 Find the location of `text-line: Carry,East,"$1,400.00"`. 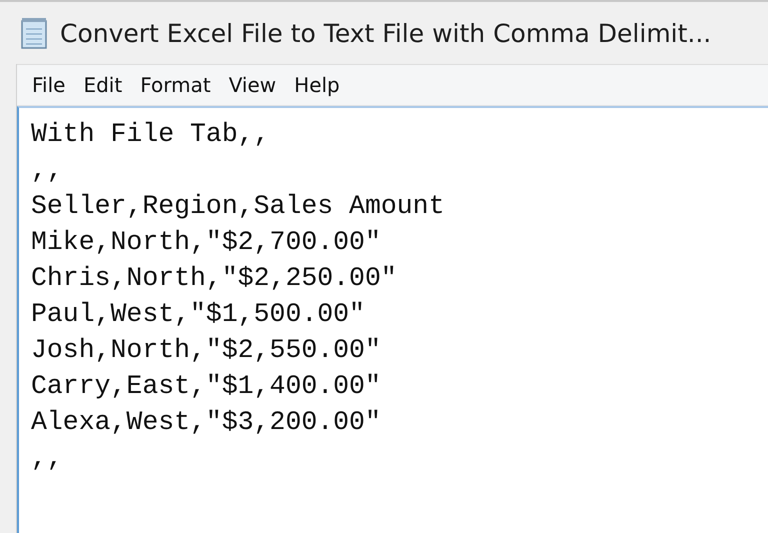

text-line: Carry,East,"$1,400.00" is located at coordinates (206, 386).